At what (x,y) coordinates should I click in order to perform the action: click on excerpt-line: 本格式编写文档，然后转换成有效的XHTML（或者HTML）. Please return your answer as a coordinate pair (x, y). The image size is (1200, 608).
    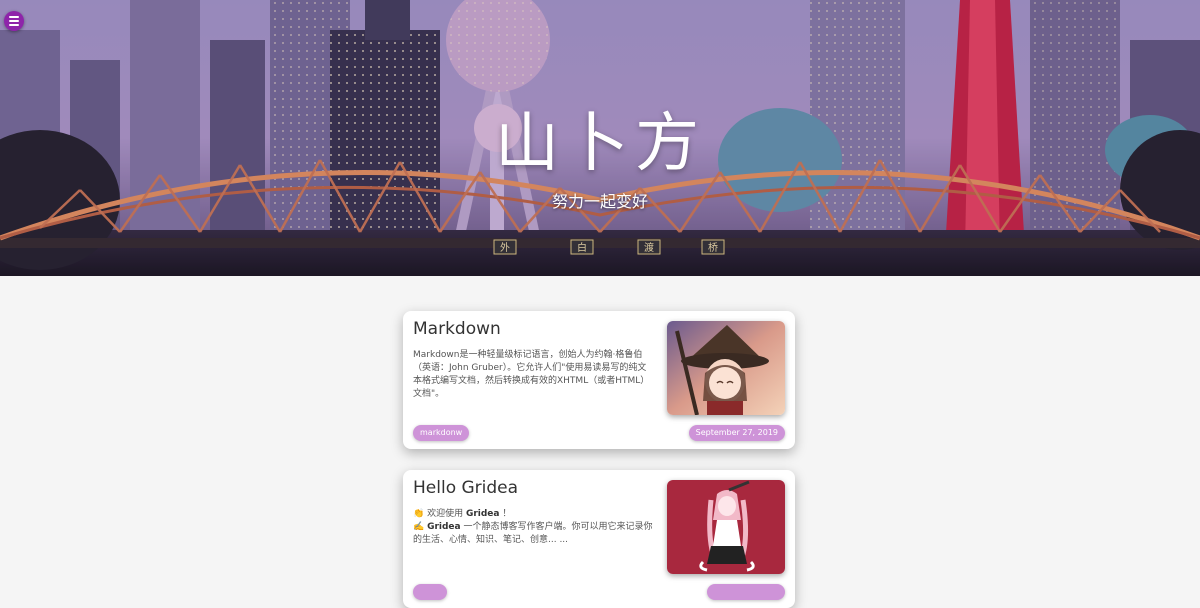
    Looking at the image, I should click on (531, 381).